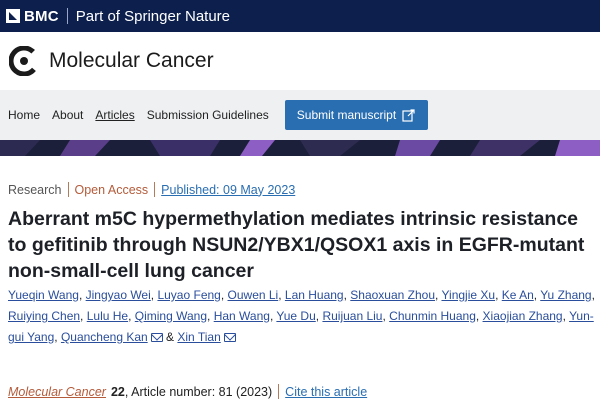 This screenshot has height=414, width=600. I want to click on citation-article-number: , Article number: 81 (2023), so click(198, 391).